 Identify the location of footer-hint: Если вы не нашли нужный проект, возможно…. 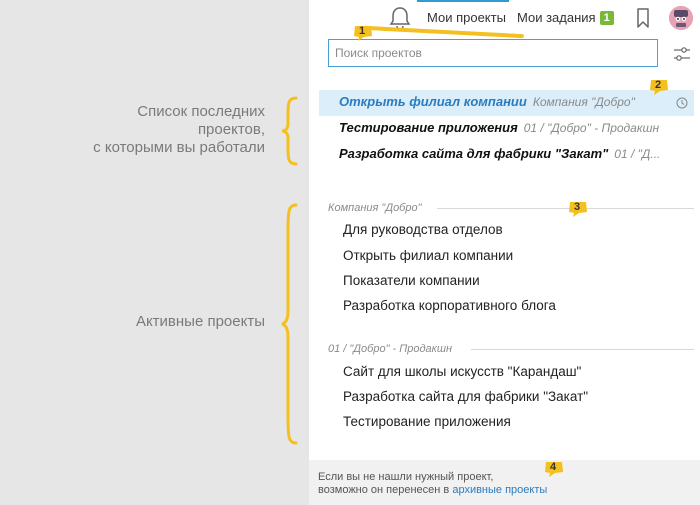
(504, 482).